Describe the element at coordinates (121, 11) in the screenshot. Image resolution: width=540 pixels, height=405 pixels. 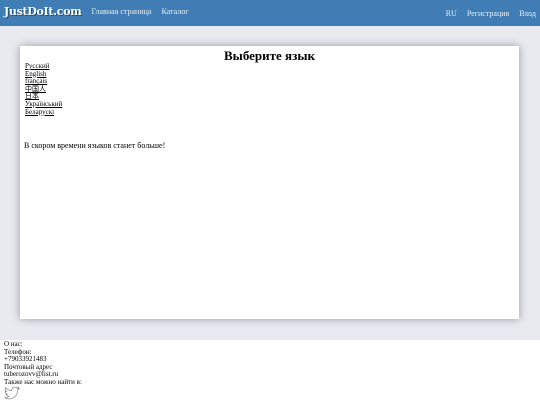
I see `nav-link-home: Главная страница` at that location.